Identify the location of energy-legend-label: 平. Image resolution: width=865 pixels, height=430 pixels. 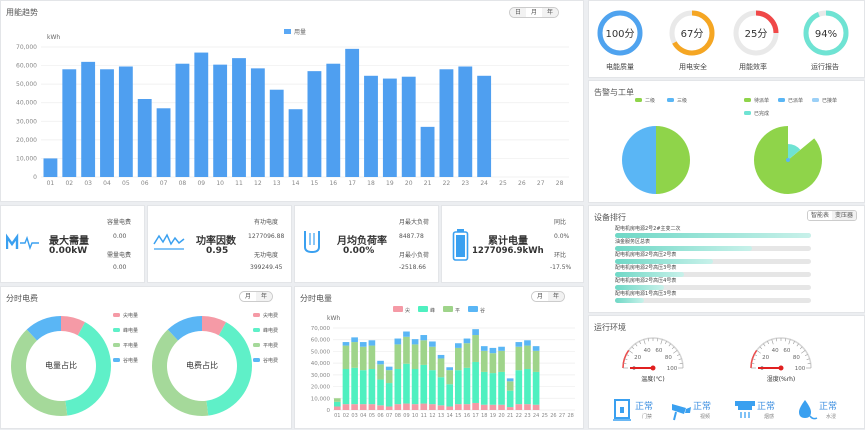
(457, 311).